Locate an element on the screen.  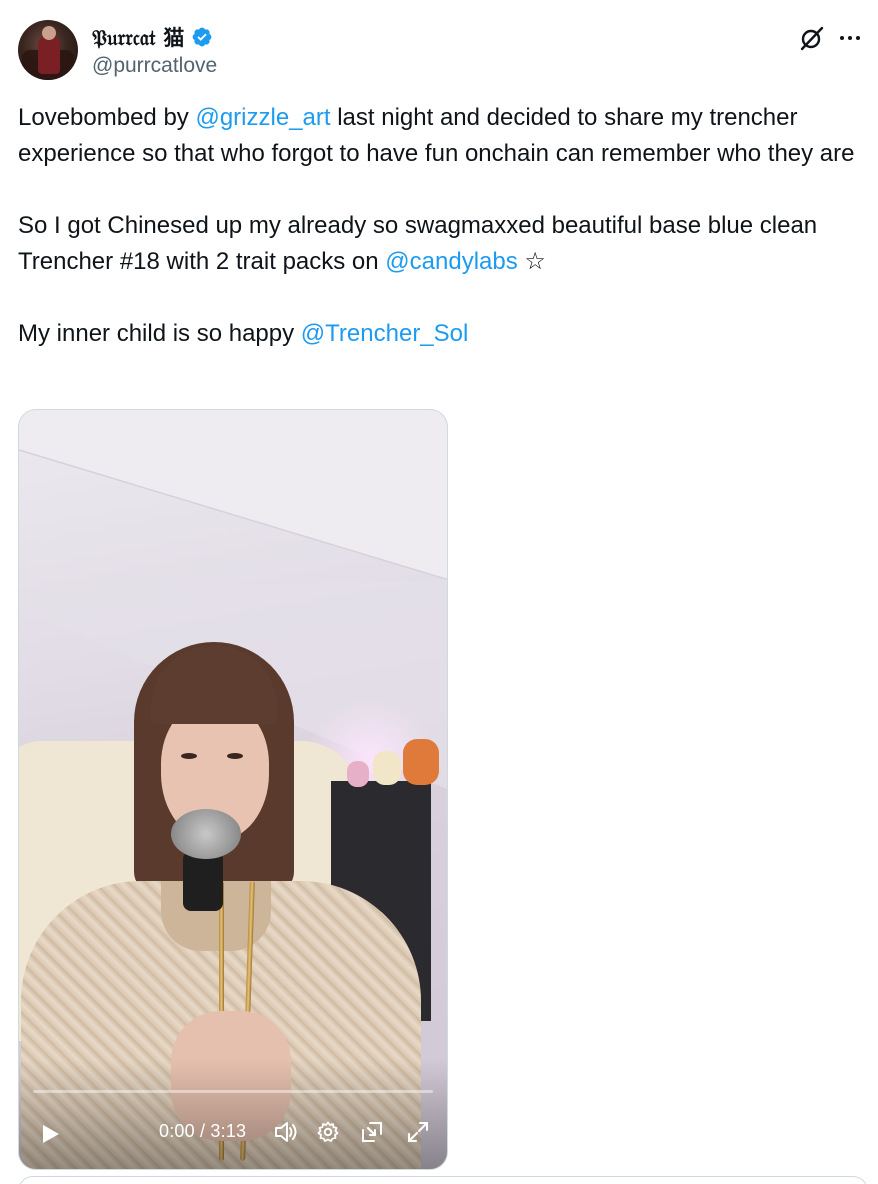
picture-in-picture-button is located at coordinates (372, 1132).